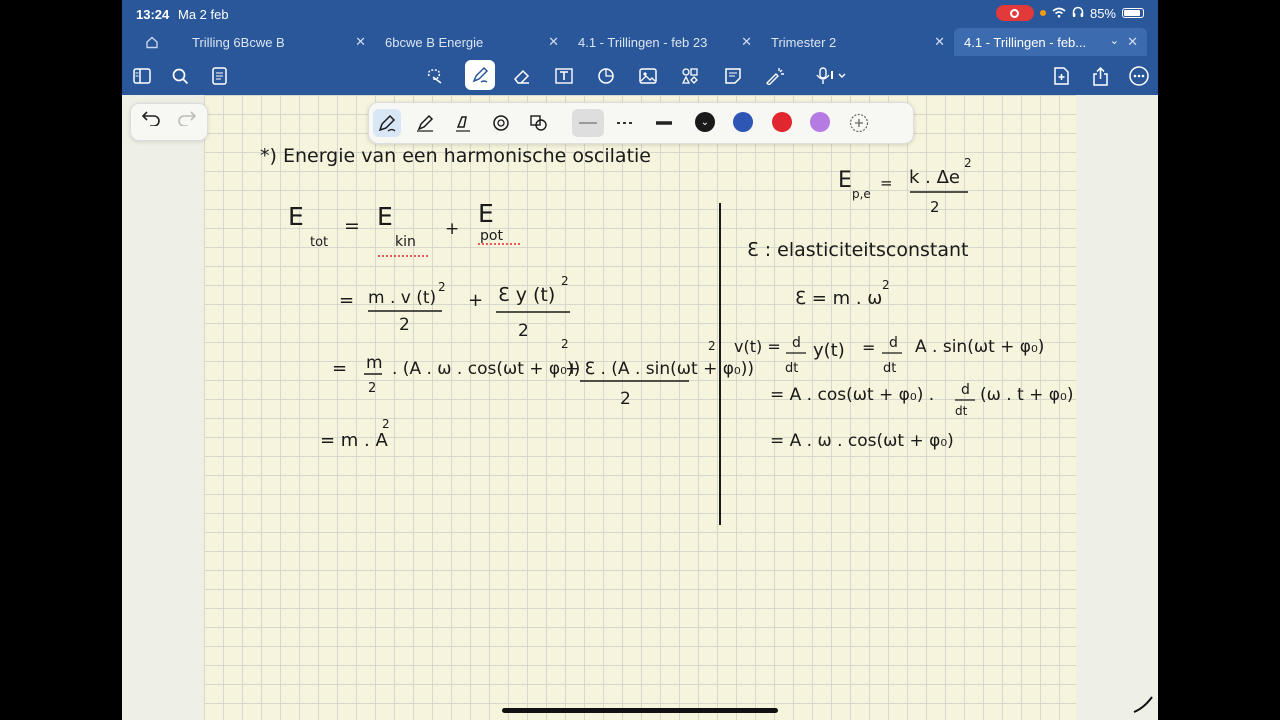 The image size is (1280, 720). I want to click on color-blue-swatch, so click(743, 122).